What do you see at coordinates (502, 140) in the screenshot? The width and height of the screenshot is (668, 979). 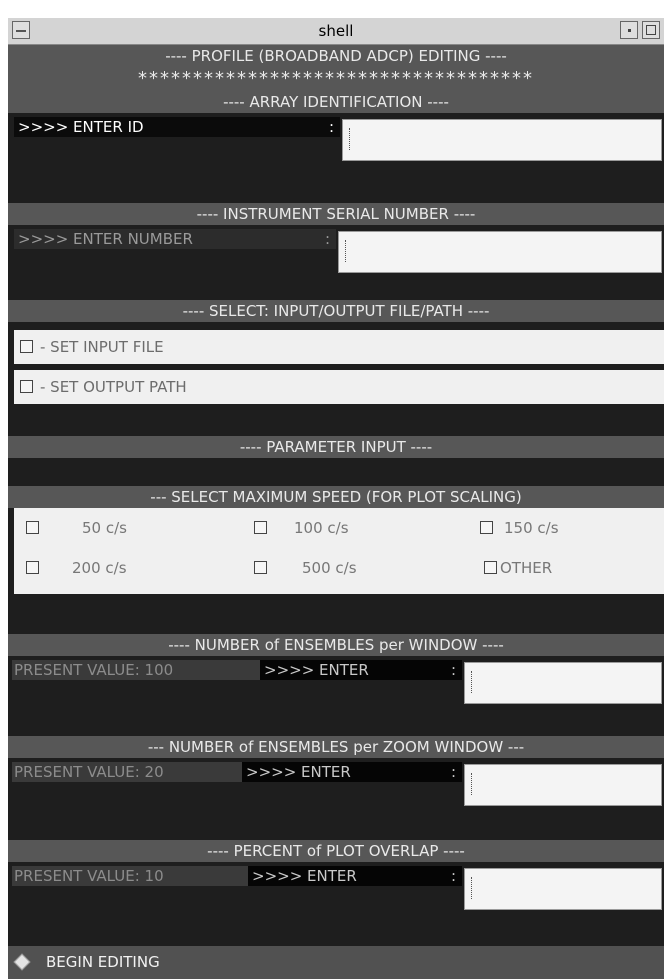 I see `array-id-input` at bounding box center [502, 140].